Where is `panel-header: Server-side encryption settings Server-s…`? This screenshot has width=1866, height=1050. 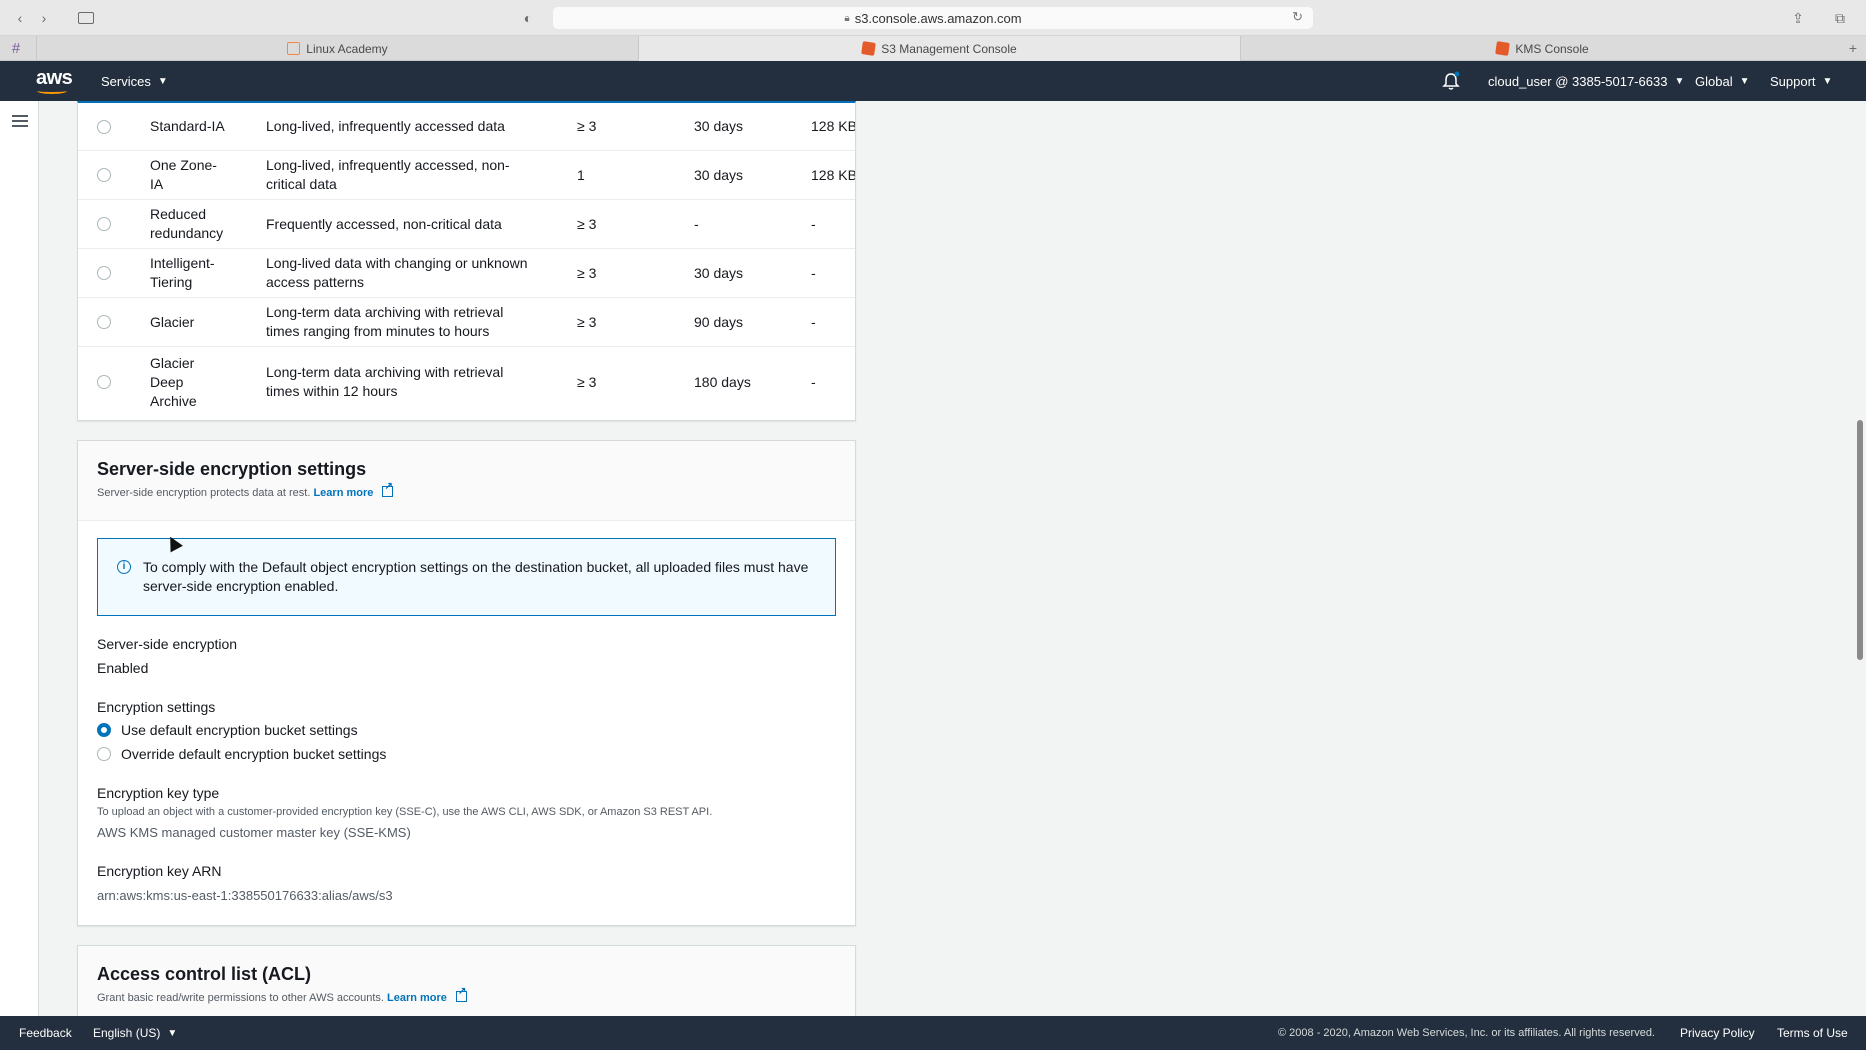
panel-header: Server-side encryption settings Server-s… is located at coordinates (466, 481).